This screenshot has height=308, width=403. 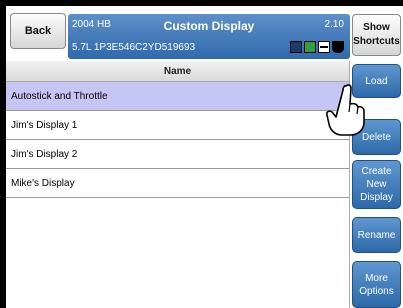 What do you see at coordinates (334, 24) in the screenshot?
I see `software-version: 2.10` at bounding box center [334, 24].